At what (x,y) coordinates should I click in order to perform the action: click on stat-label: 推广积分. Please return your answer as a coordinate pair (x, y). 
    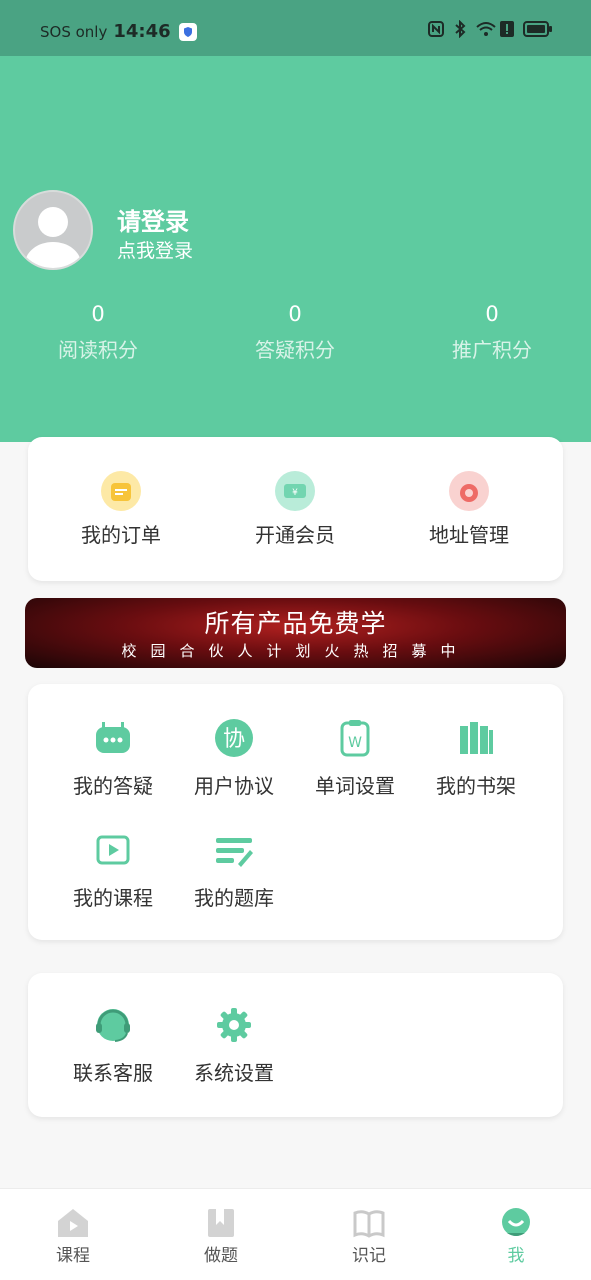
    Looking at the image, I should click on (492, 350).